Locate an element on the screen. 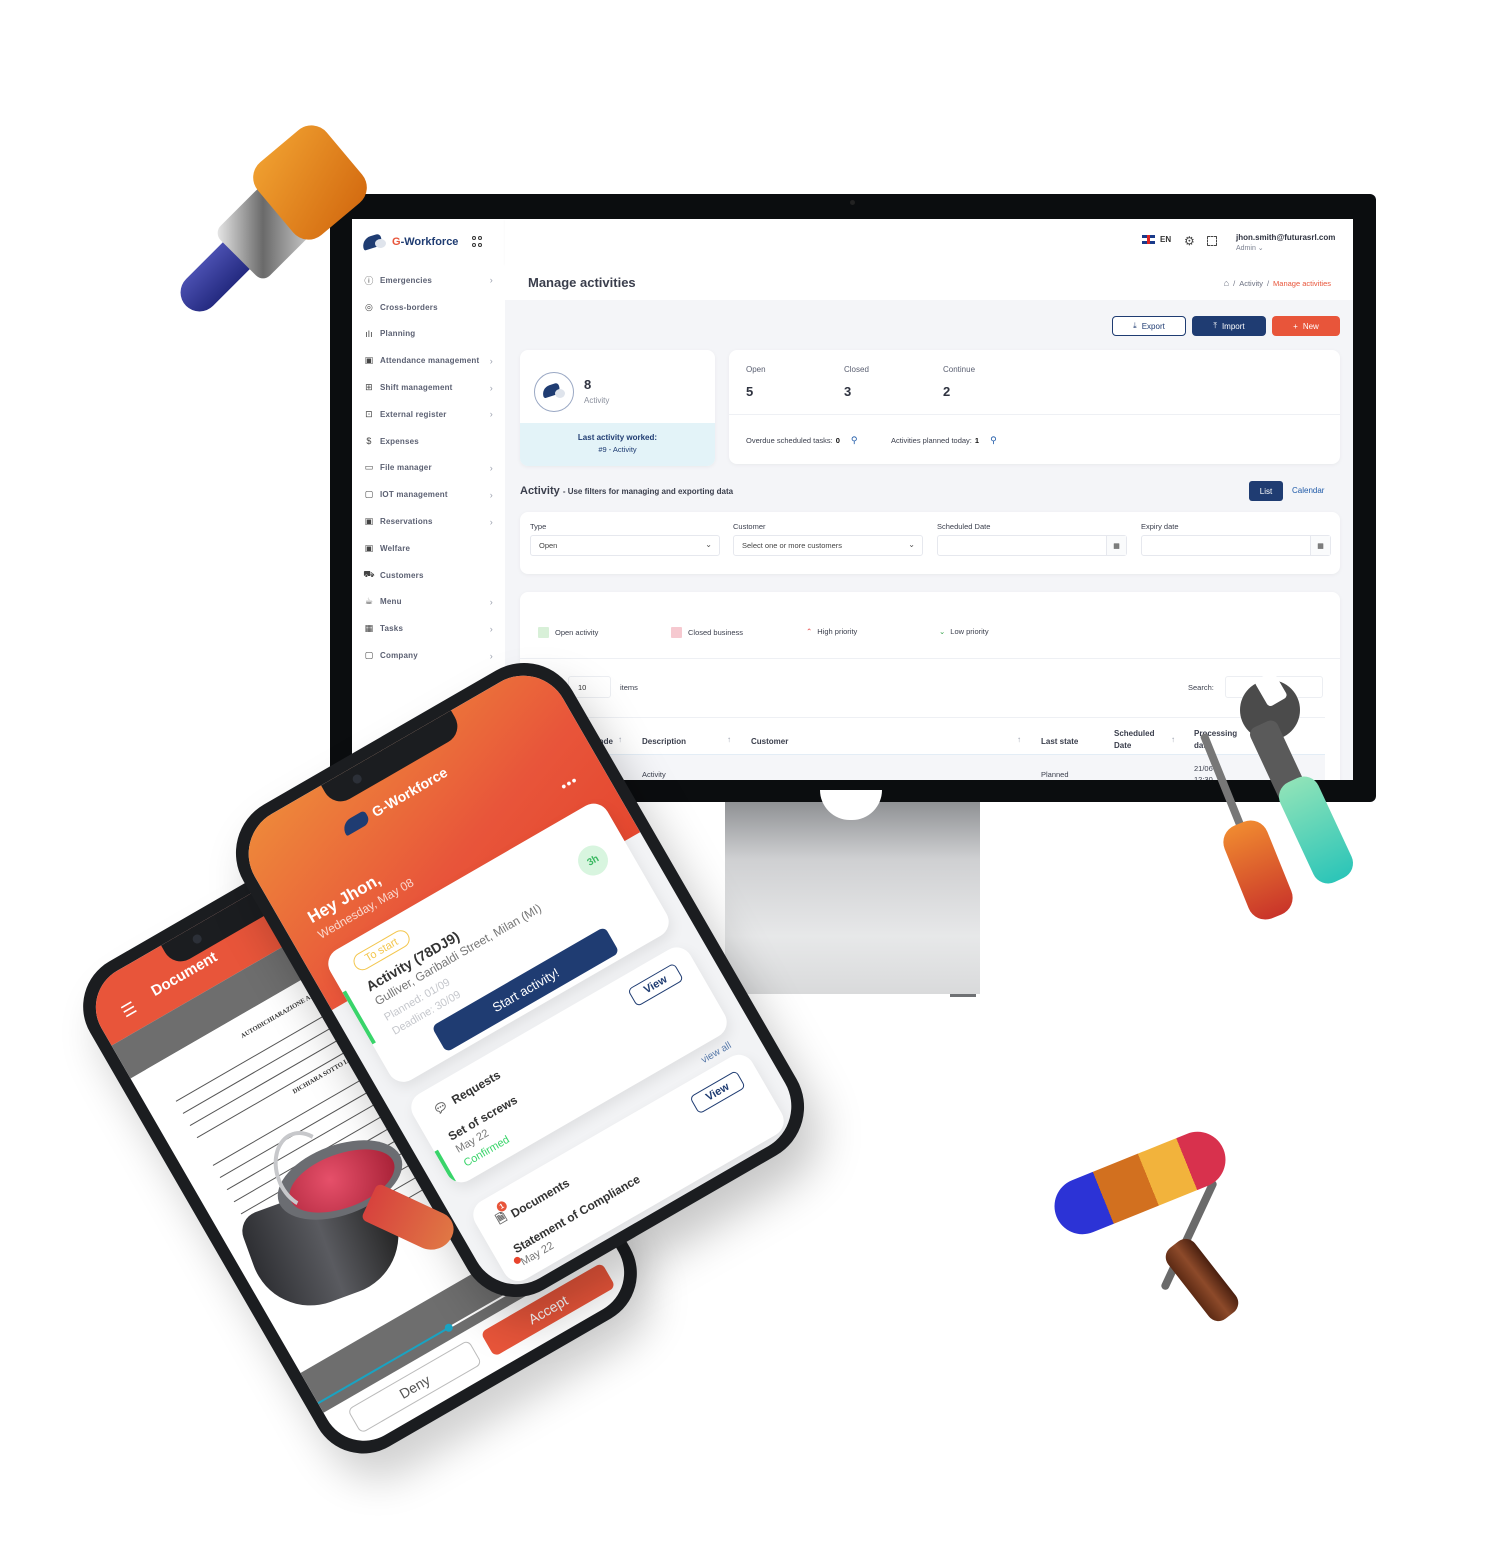 Image resolution: width=1500 pixels, height=1560 pixels. scheduled-date-input: ▦ is located at coordinates (1032, 545).